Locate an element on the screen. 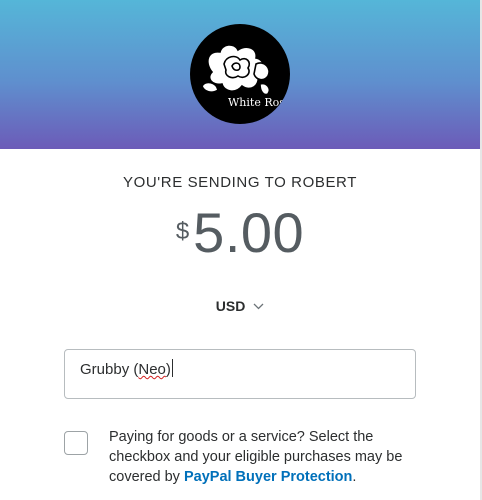 The image size is (482, 500). note-value: Grubby (Neo) is located at coordinates (126, 368).